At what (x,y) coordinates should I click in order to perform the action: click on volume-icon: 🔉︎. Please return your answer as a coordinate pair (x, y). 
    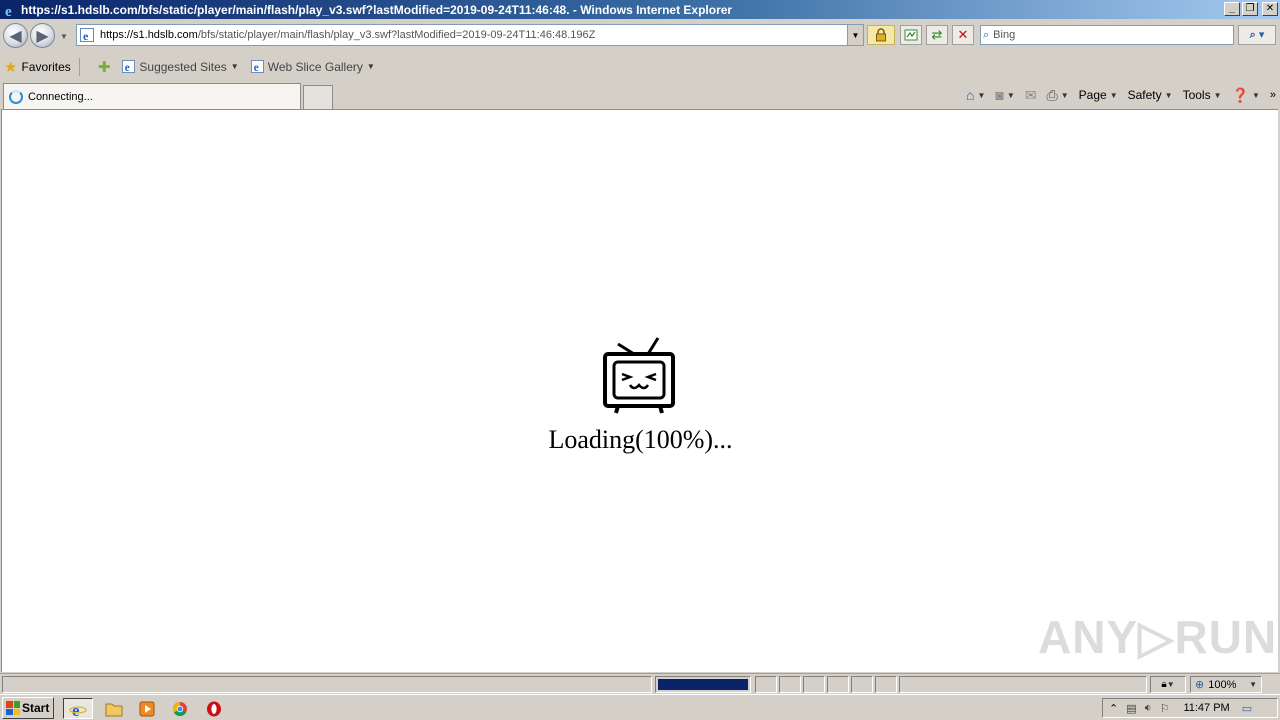
    Looking at the image, I should click on (1148, 708).